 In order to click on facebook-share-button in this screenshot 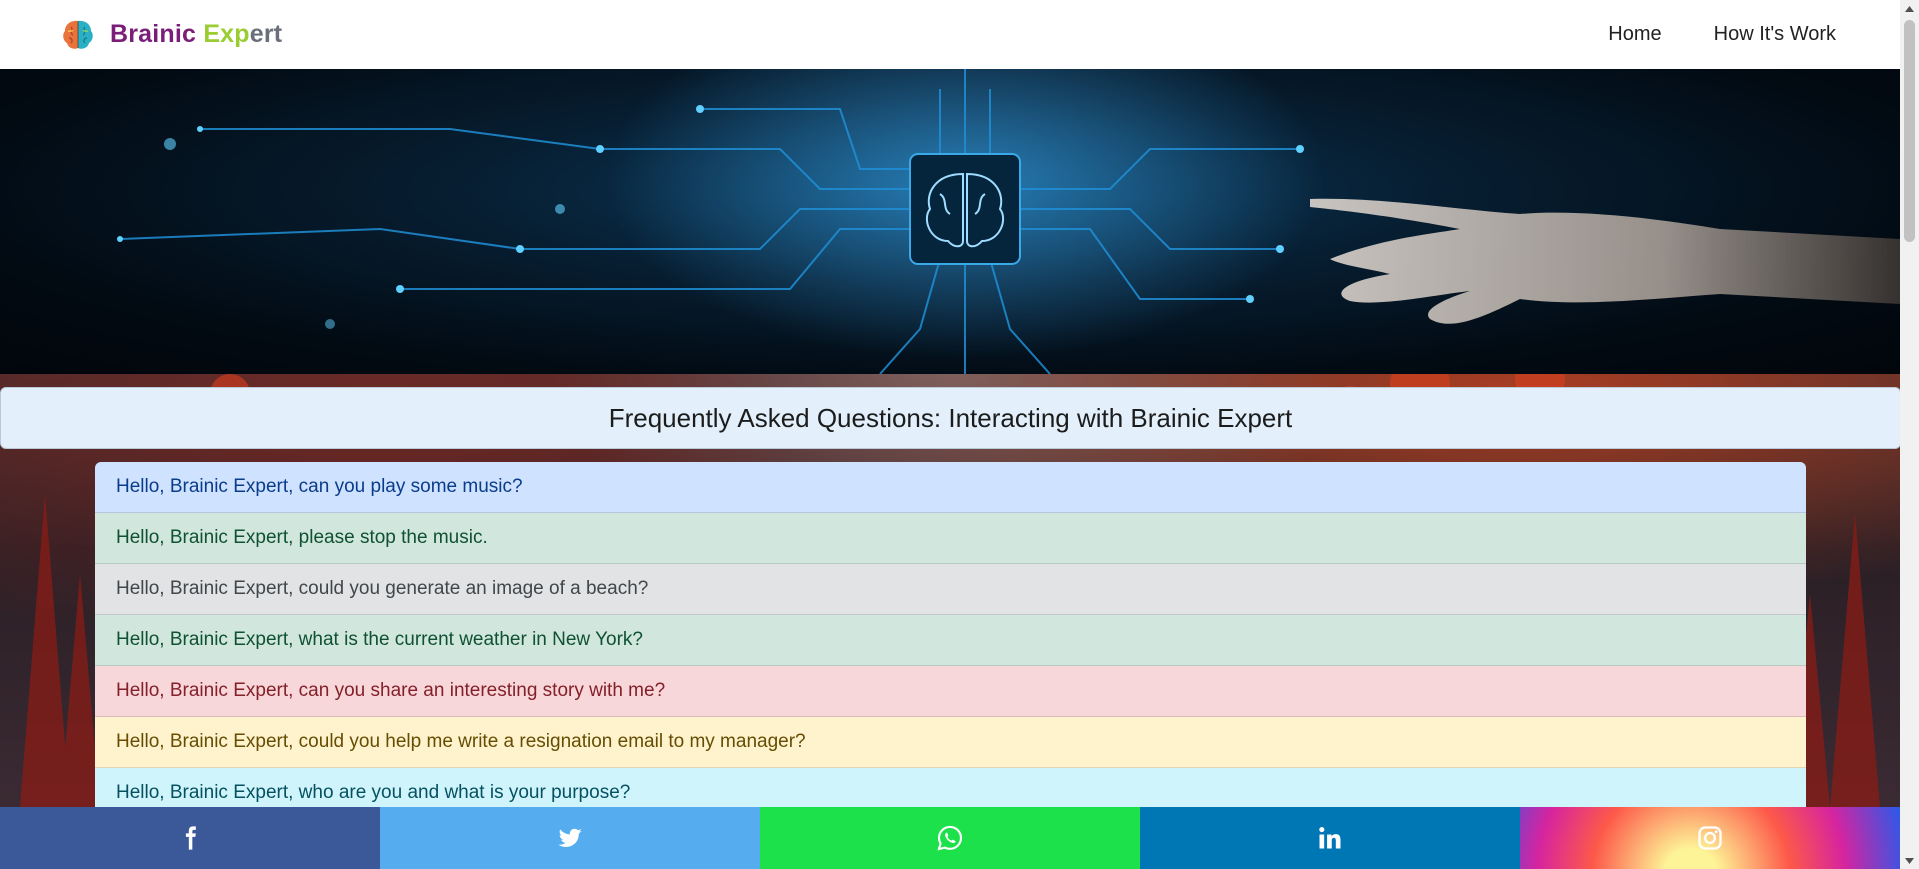, I will do `click(190, 838)`.